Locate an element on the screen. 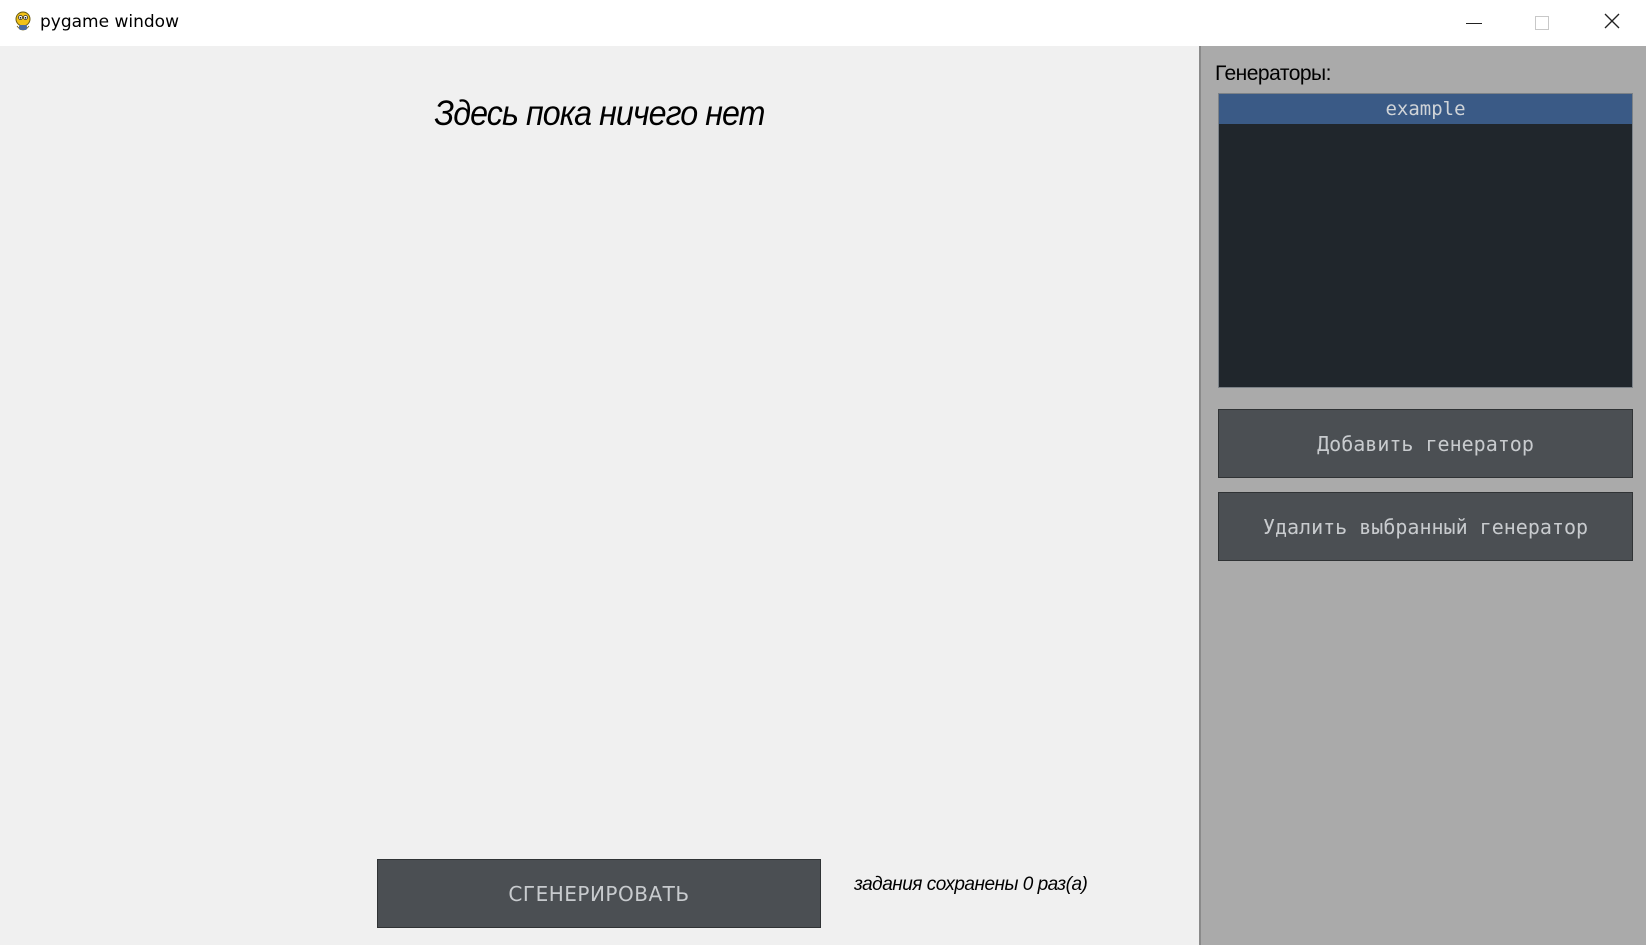 Image resolution: width=1646 pixels, height=945 pixels. minimize-button is located at coordinates (1474, 23).